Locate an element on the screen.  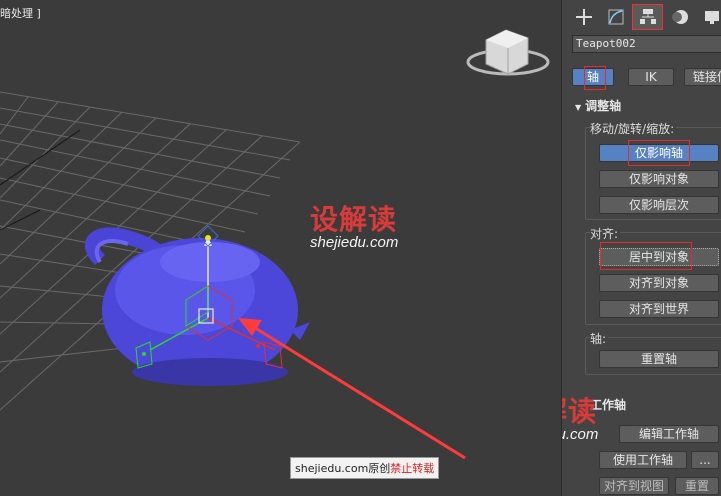
watermark-logo: 设解读 is located at coordinates (354, 219).